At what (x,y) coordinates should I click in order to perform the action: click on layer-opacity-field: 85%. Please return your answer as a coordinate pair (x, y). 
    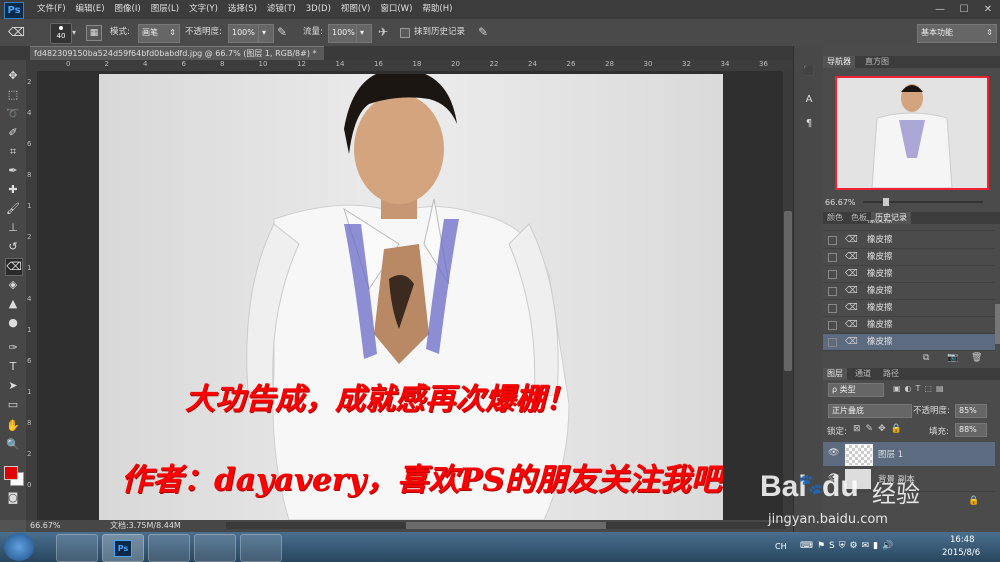
    Looking at the image, I should click on (971, 411).